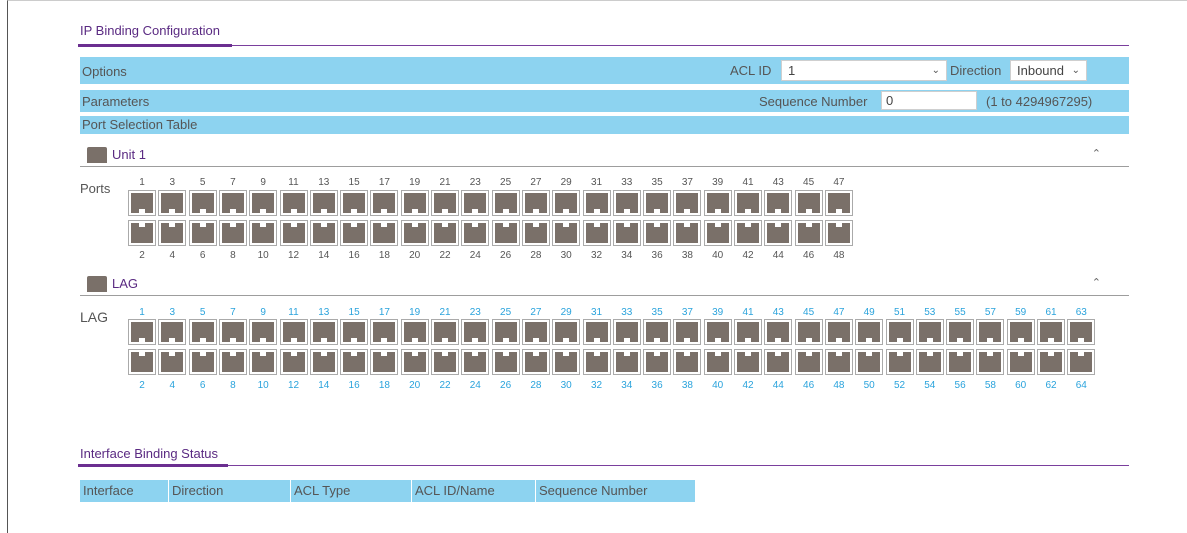 The height and width of the screenshot is (533, 1187). What do you see at coordinates (864, 70) in the screenshot?
I see `acl-id-select: 1 ⌄` at bounding box center [864, 70].